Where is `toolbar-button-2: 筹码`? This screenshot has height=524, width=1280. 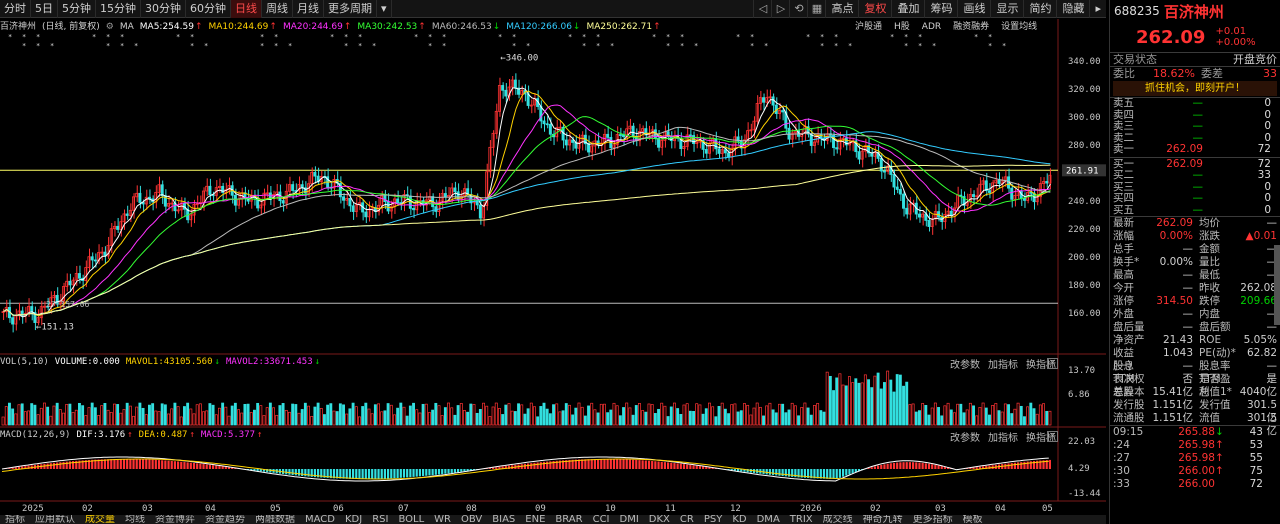 toolbar-button-2: 筹码 is located at coordinates (940, 9).